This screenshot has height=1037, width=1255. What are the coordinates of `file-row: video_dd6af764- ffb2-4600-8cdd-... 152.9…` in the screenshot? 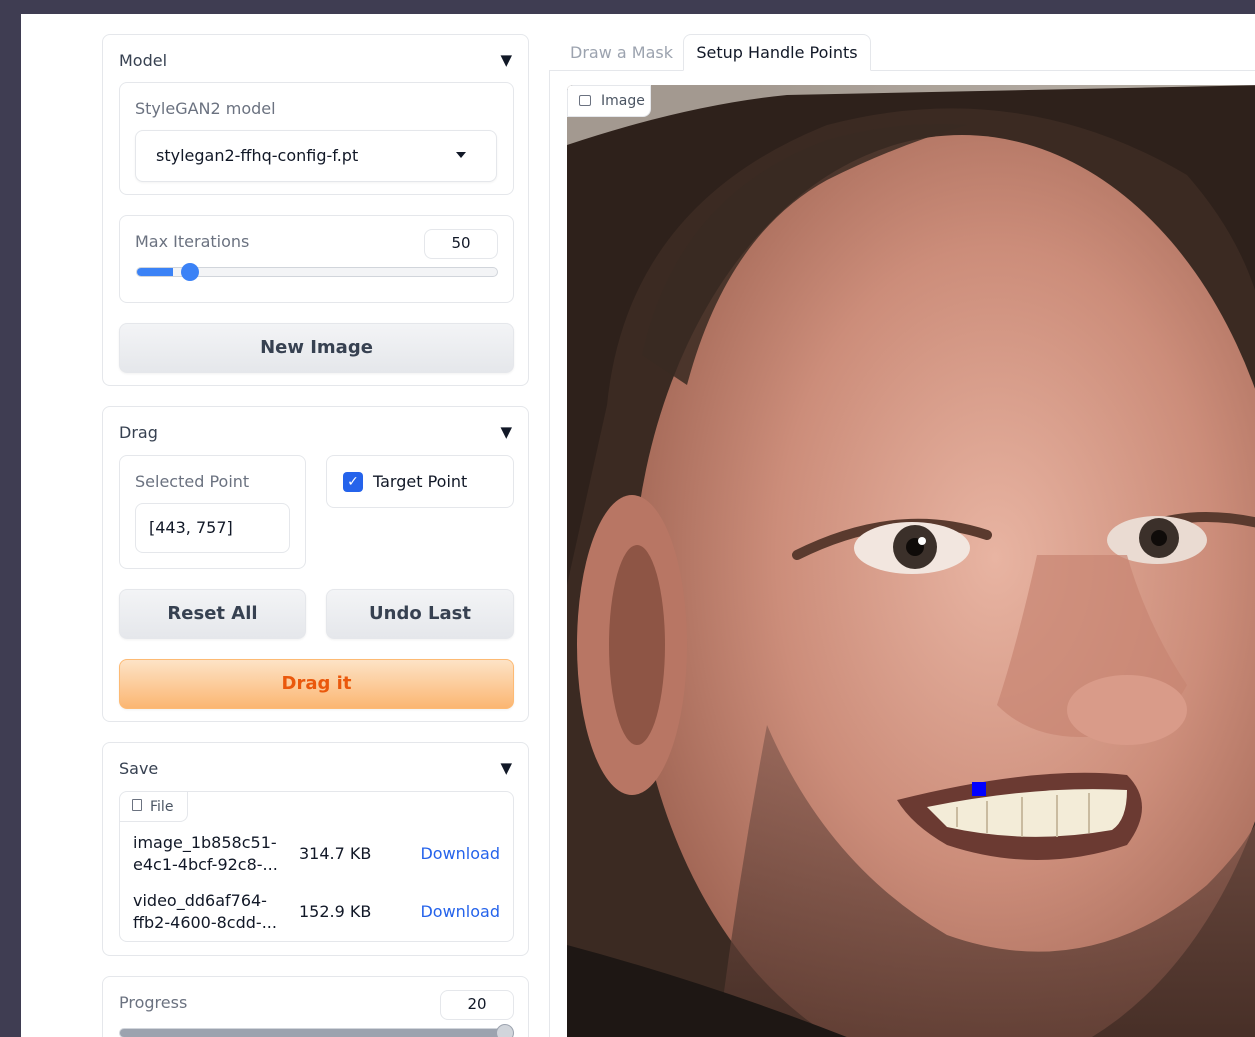 It's located at (316, 913).